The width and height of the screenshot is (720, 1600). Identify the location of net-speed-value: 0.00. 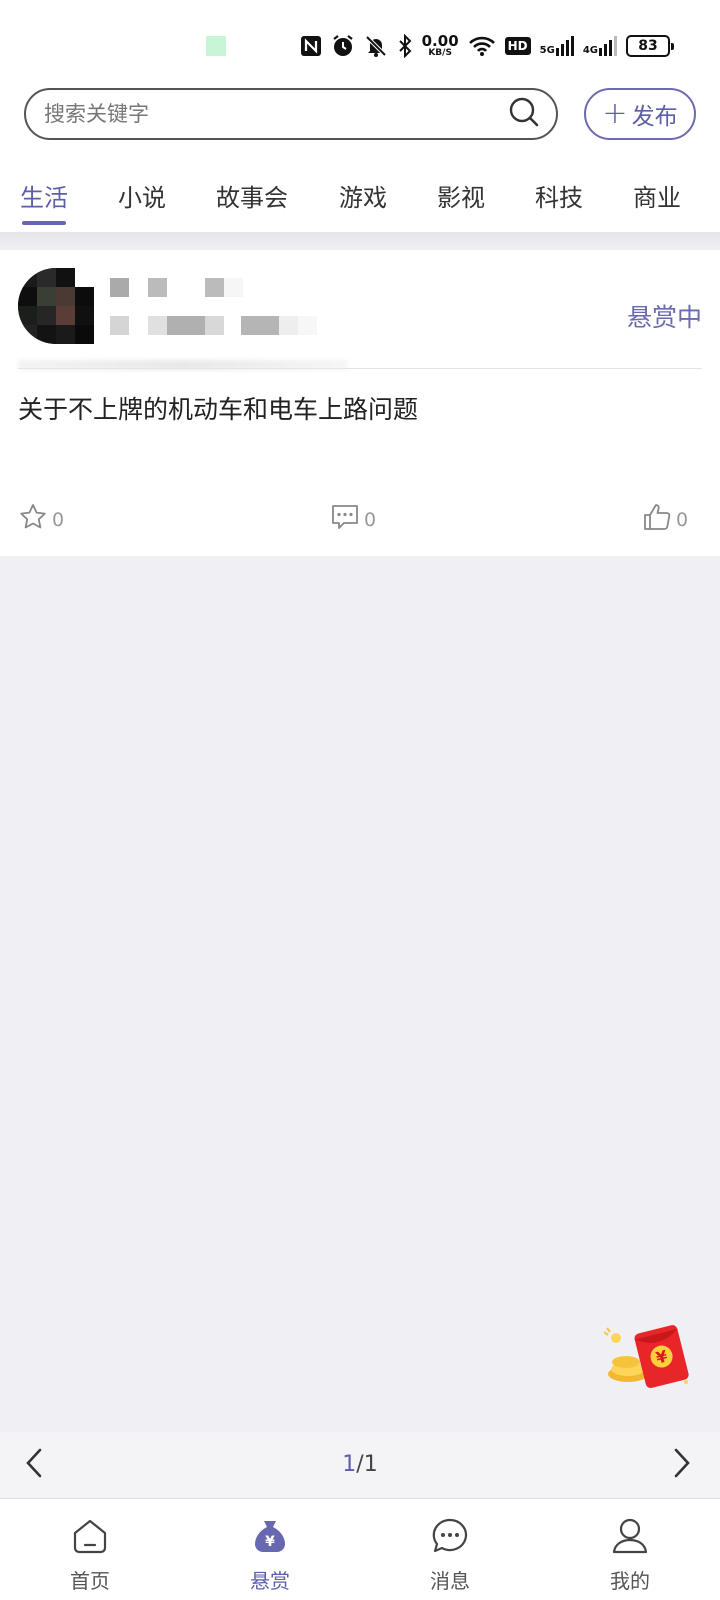
(440, 41).